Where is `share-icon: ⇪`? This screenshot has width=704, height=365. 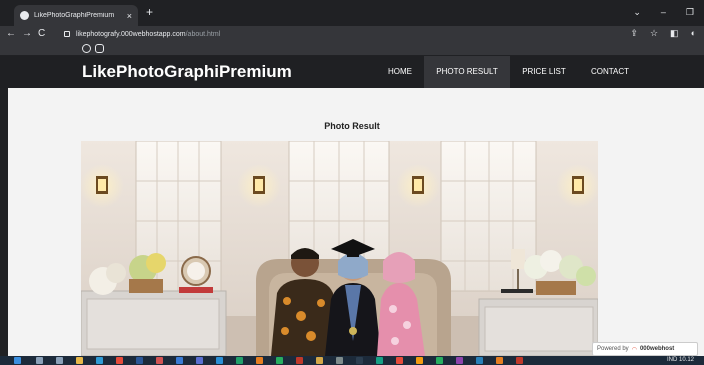 share-icon: ⇪ is located at coordinates (634, 33).